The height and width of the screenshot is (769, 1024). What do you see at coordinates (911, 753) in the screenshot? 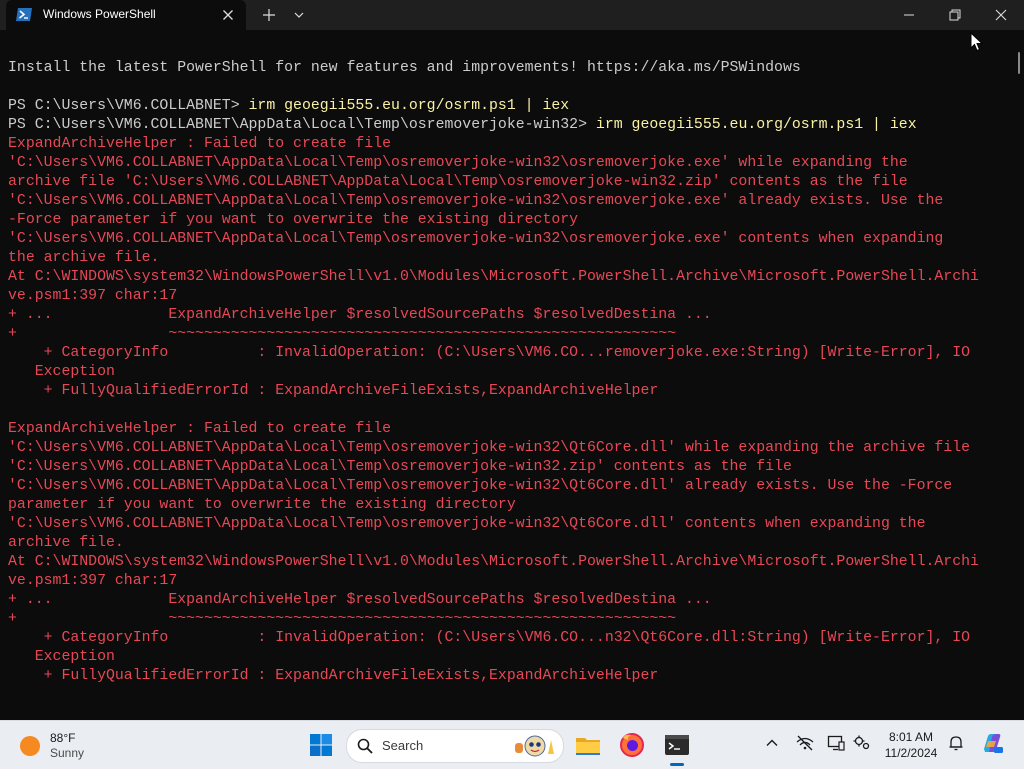
I see `clock-date: 11/2/2024` at bounding box center [911, 753].